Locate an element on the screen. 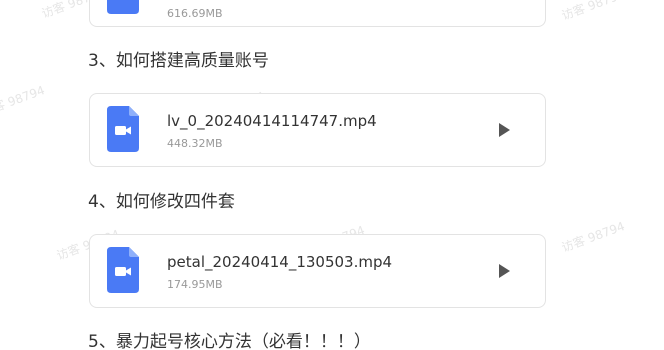  file-card: petal_20240414_130503.mp4 174.95MB is located at coordinates (317, 271).